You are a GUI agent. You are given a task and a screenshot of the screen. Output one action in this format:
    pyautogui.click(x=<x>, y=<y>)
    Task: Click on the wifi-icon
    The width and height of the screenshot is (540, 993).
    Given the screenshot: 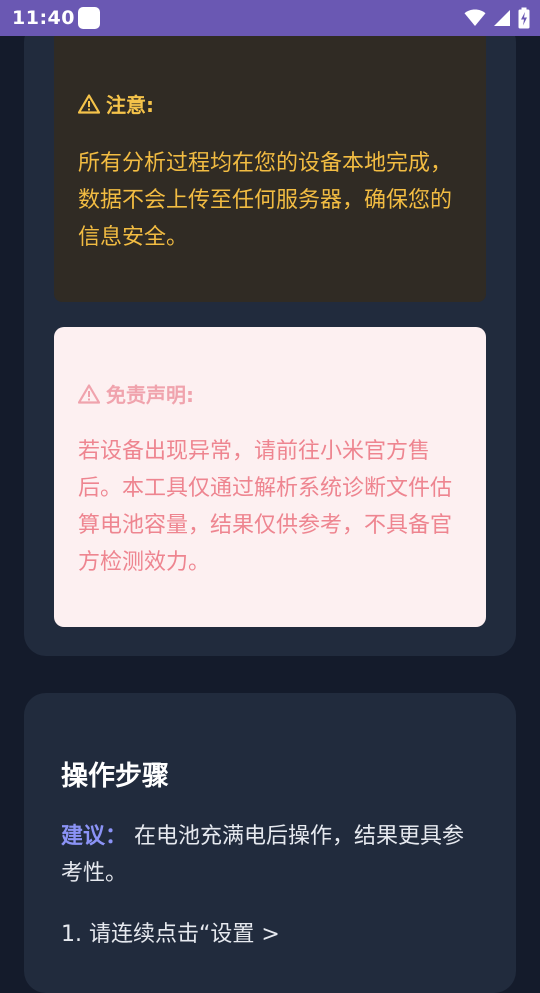 What is the action you would take?
    pyautogui.click(x=475, y=17)
    